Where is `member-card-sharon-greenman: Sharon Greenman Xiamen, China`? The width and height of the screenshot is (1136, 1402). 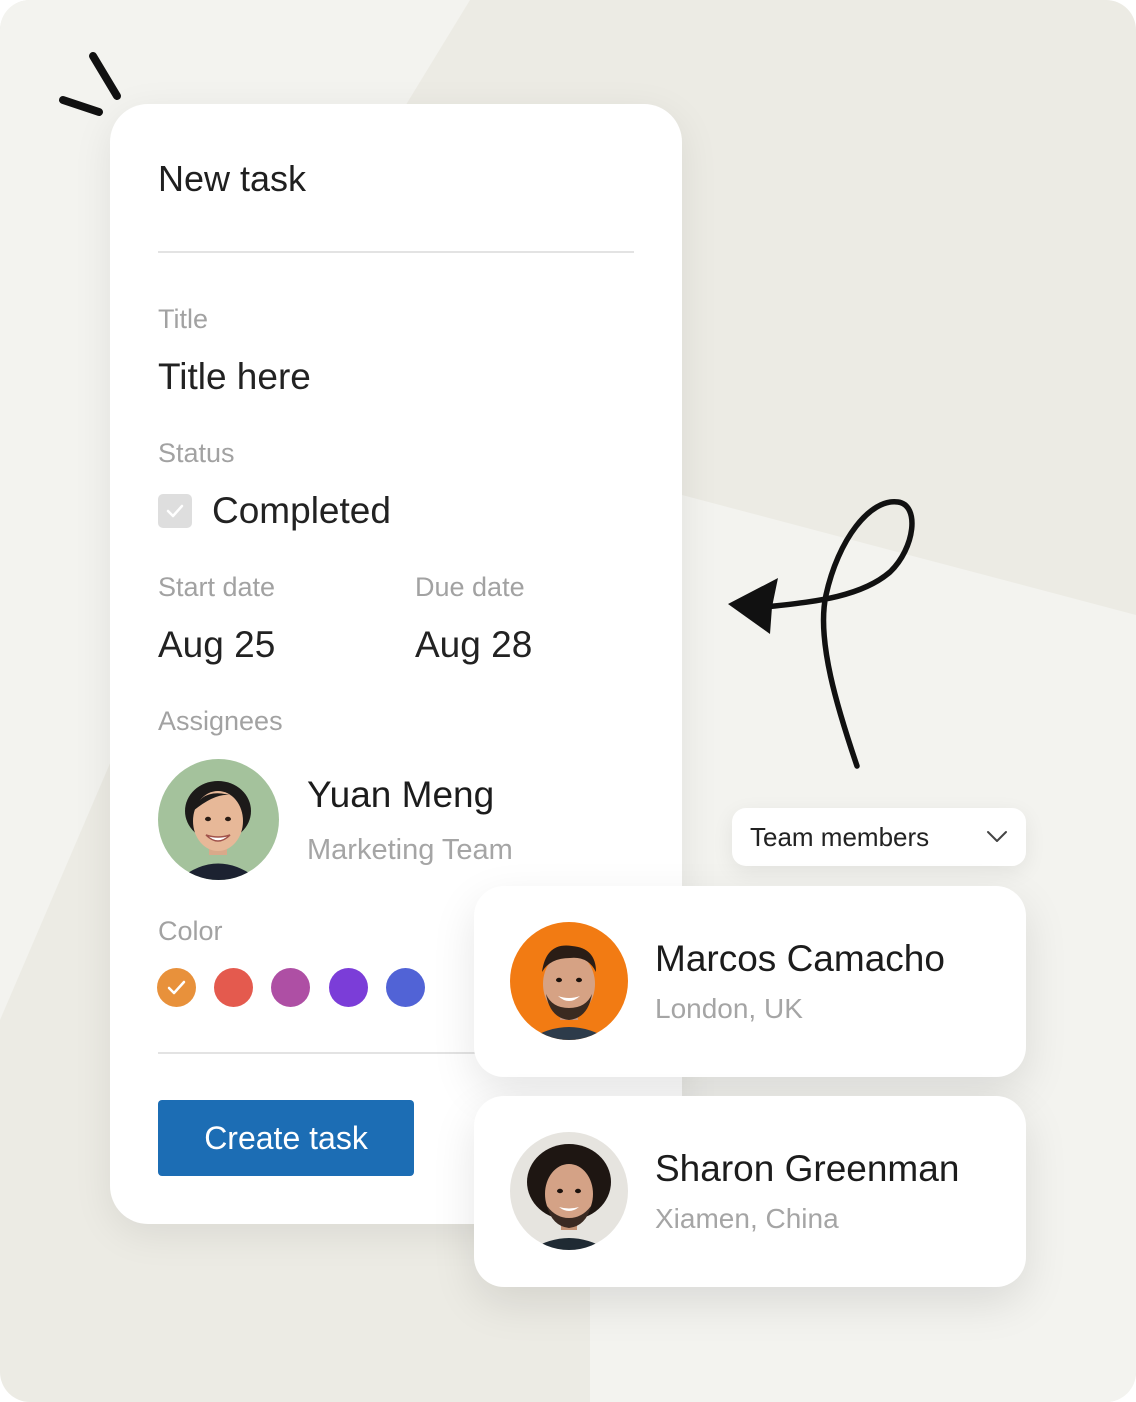 member-card-sharon-greenman: Sharon Greenman Xiamen, China is located at coordinates (750, 1191).